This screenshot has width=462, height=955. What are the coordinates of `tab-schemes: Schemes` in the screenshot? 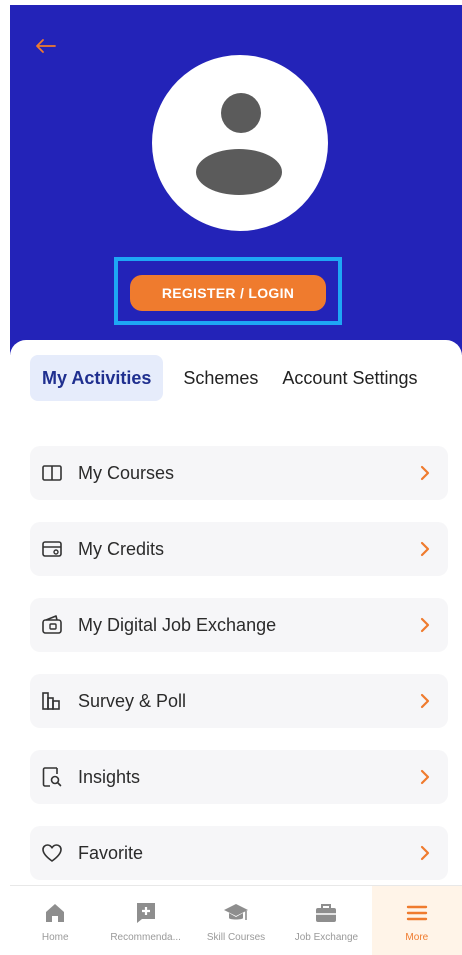 It's located at (220, 378).